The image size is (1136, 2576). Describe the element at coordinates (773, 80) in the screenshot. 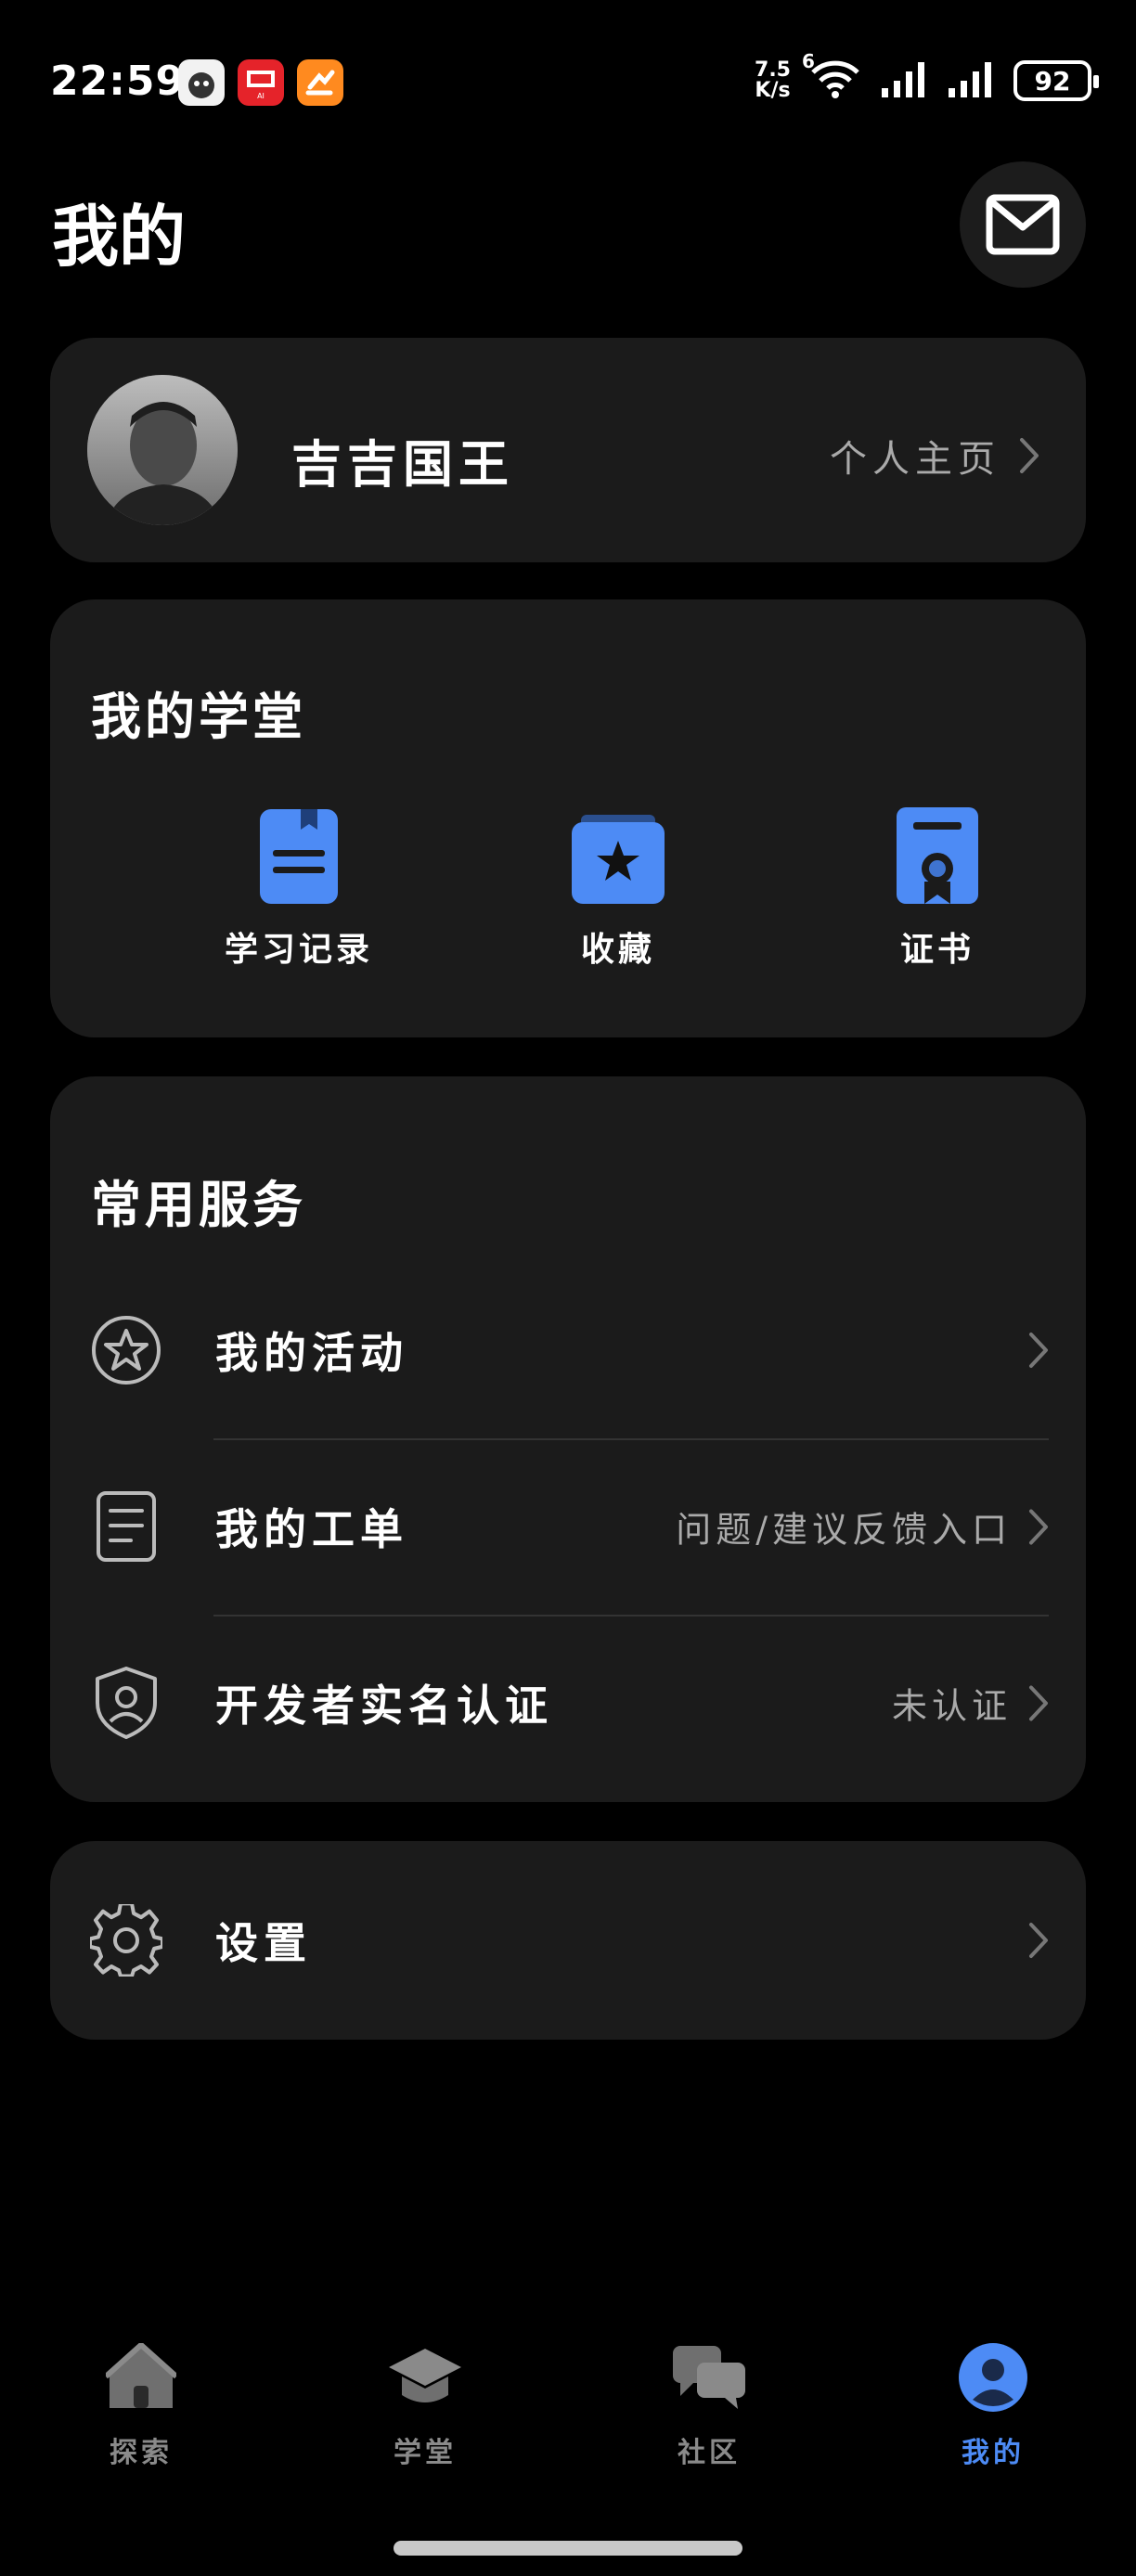

I see `net-speed: 7.5 K/s` at that location.